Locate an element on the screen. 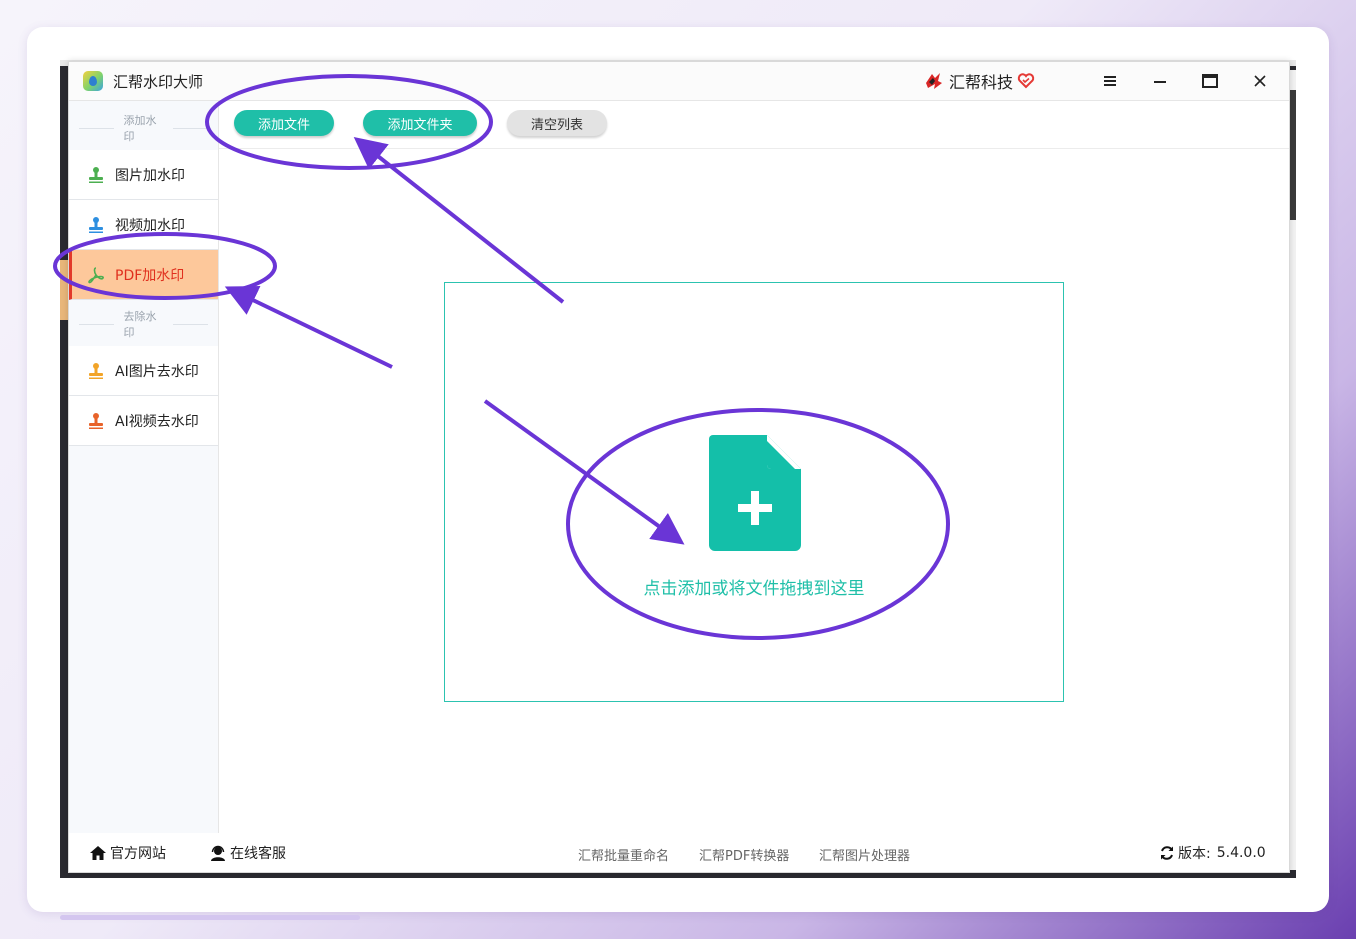 The width and height of the screenshot is (1356, 939). menu-icon is located at coordinates (1110, 81).